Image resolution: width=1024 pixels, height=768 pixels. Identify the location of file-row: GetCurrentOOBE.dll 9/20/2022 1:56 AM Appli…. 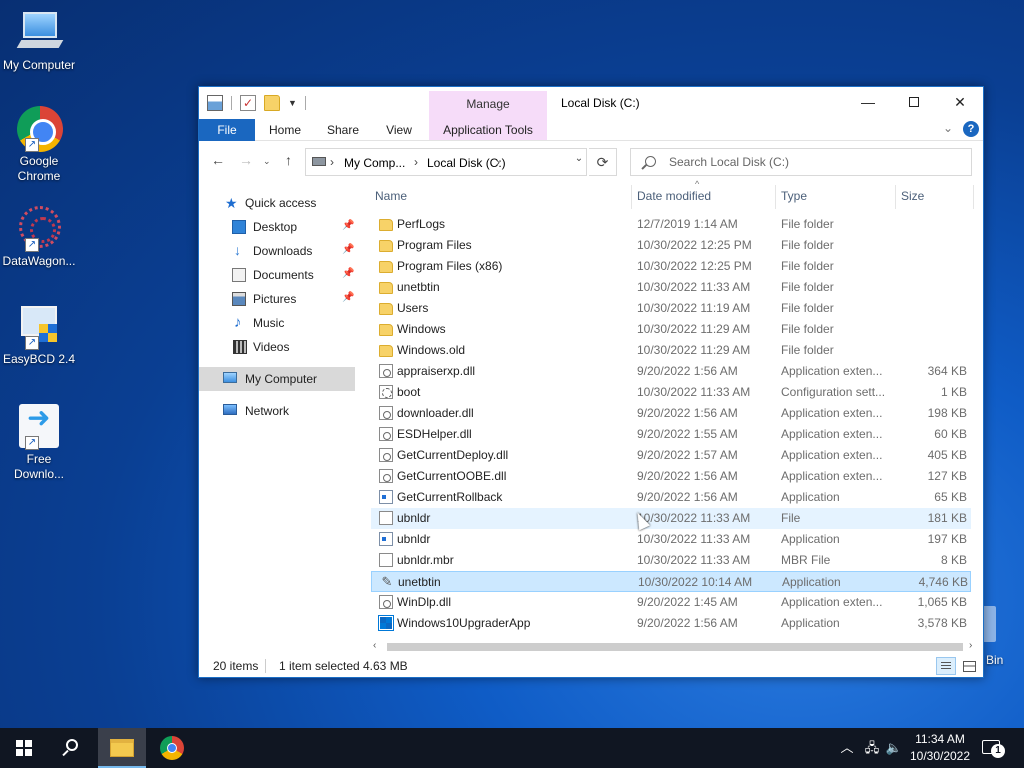
(671, 476).